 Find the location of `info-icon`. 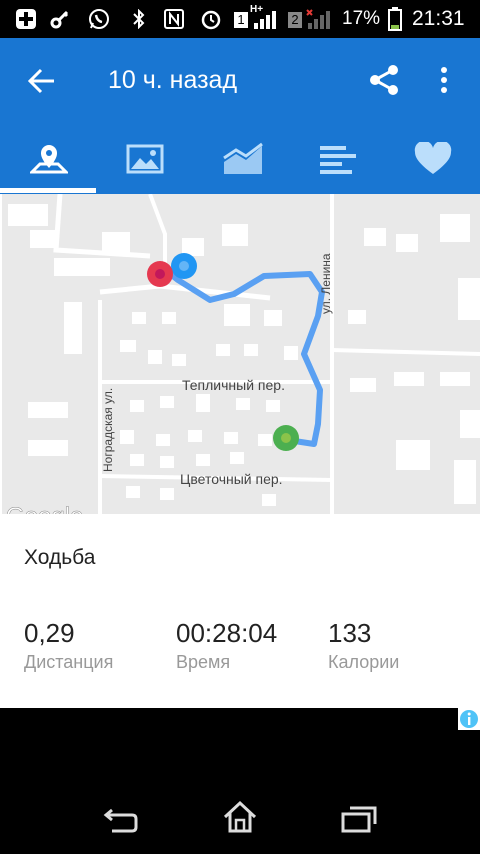

info-icon is located at coordinates (469, 719).